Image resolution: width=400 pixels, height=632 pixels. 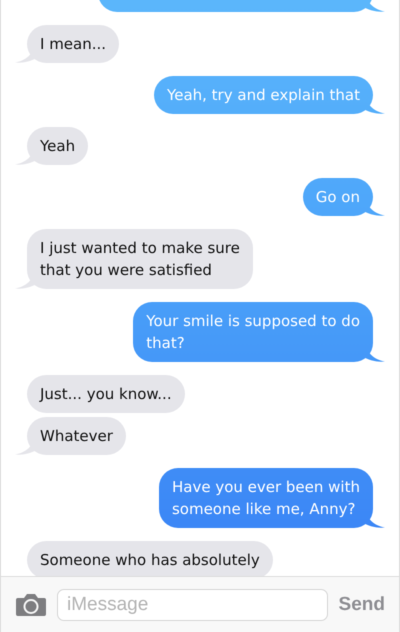 I want to click on message-field: iMessage, so click(x=192, y=604).